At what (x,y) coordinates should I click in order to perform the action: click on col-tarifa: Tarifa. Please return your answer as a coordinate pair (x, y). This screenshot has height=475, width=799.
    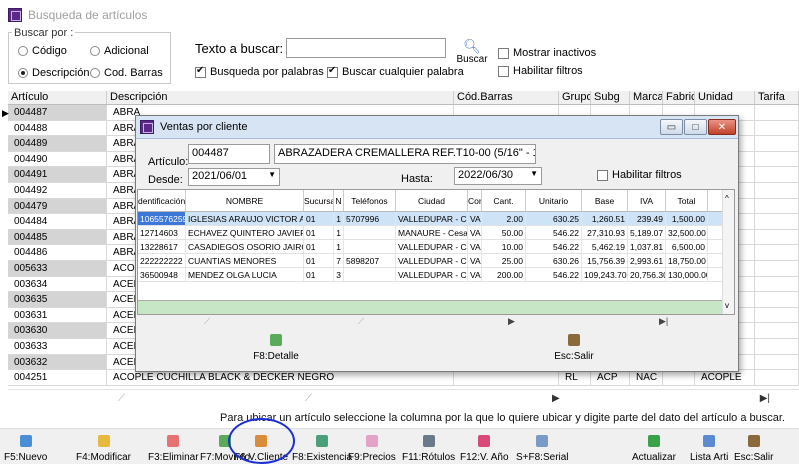
    Looking at the image, I should click on (777, 97).